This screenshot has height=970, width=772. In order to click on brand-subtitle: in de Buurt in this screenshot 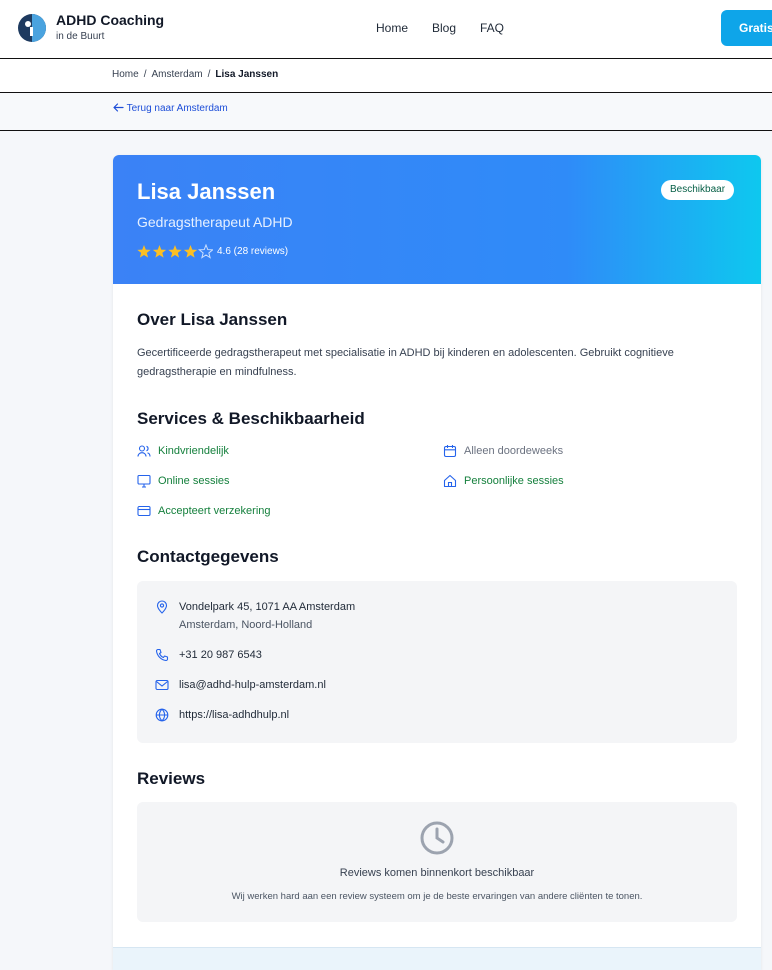, I will do `click(80, 36)`.